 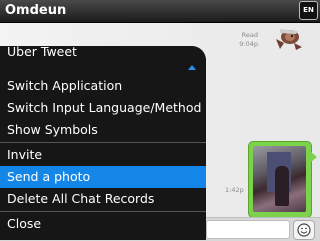 What do you see at coordinates (103, 155) in the screenshot?
I see `menu-item-invite: Invite` at bounding box center [103, 155].